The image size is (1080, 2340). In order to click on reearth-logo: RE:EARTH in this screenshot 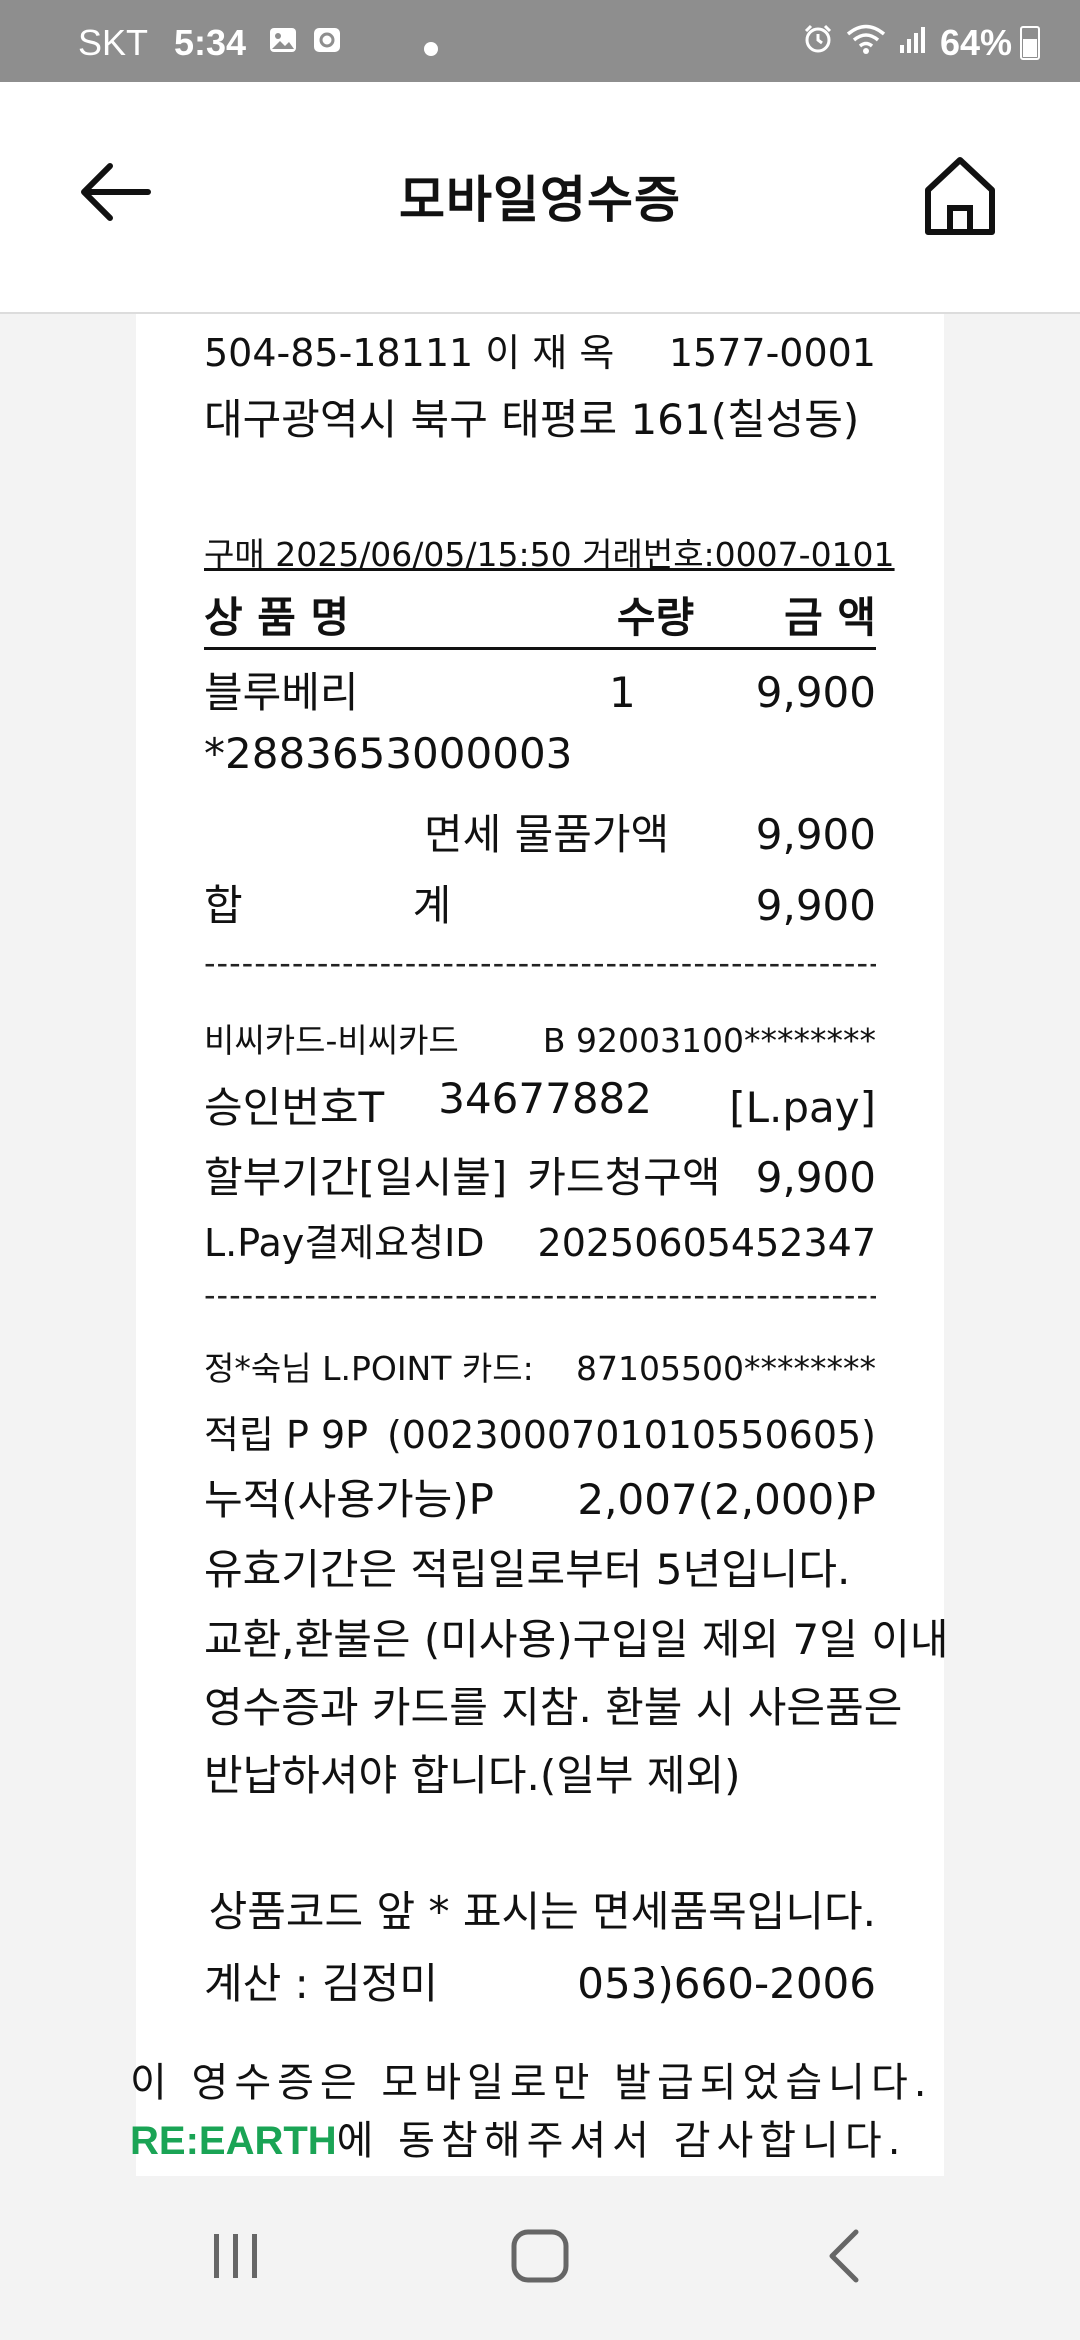, I will do `click(233, 2141)`.